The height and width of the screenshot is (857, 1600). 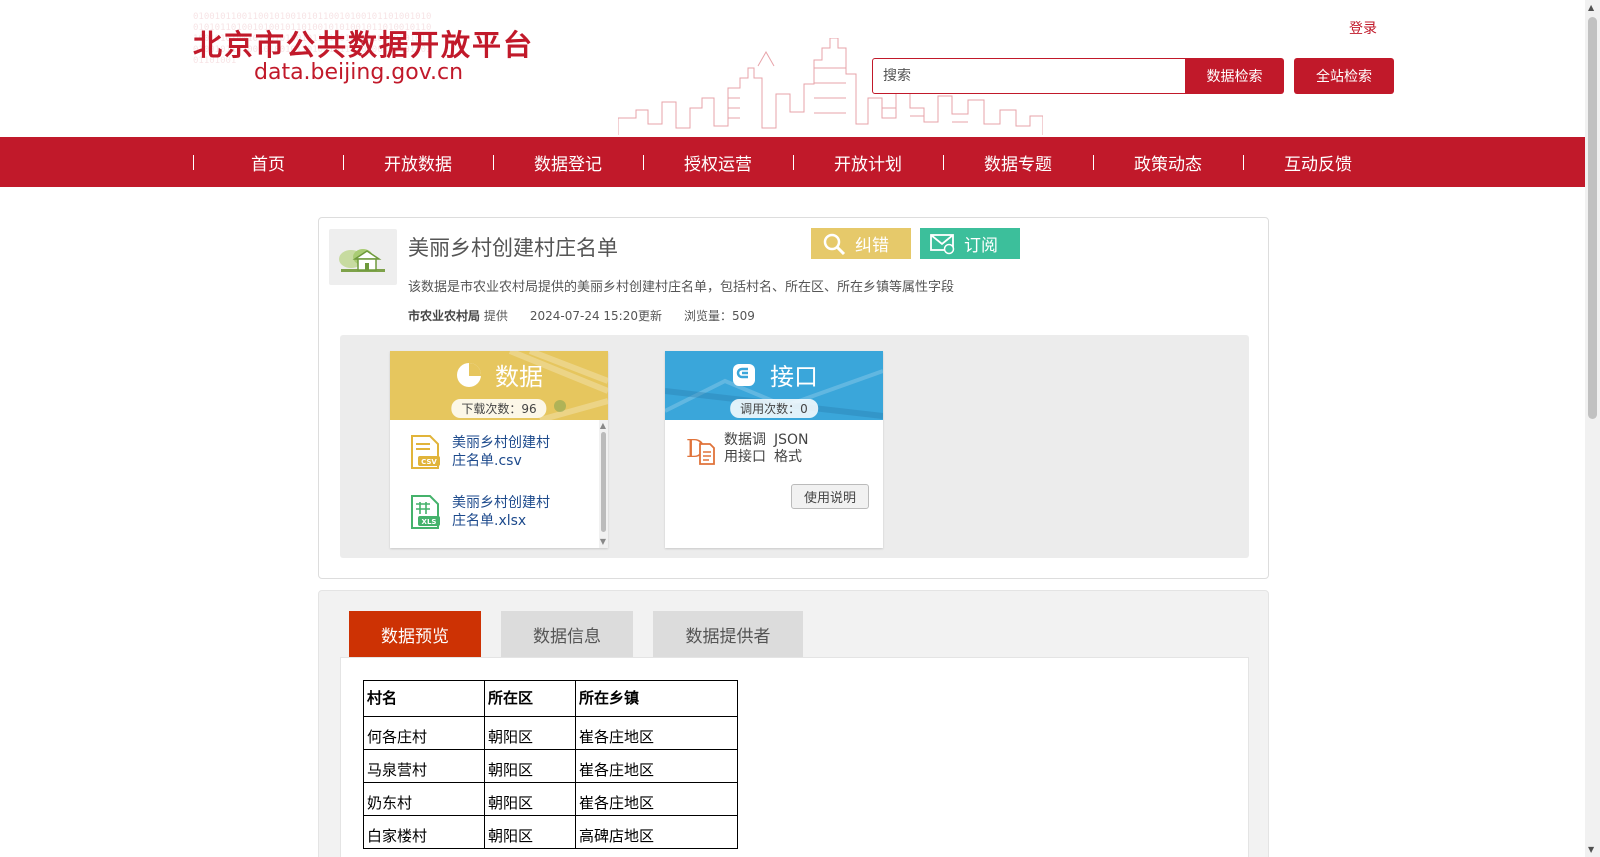 I want to click on page-scroll-up-arrow: ▲, so click(x=1591, y=7).